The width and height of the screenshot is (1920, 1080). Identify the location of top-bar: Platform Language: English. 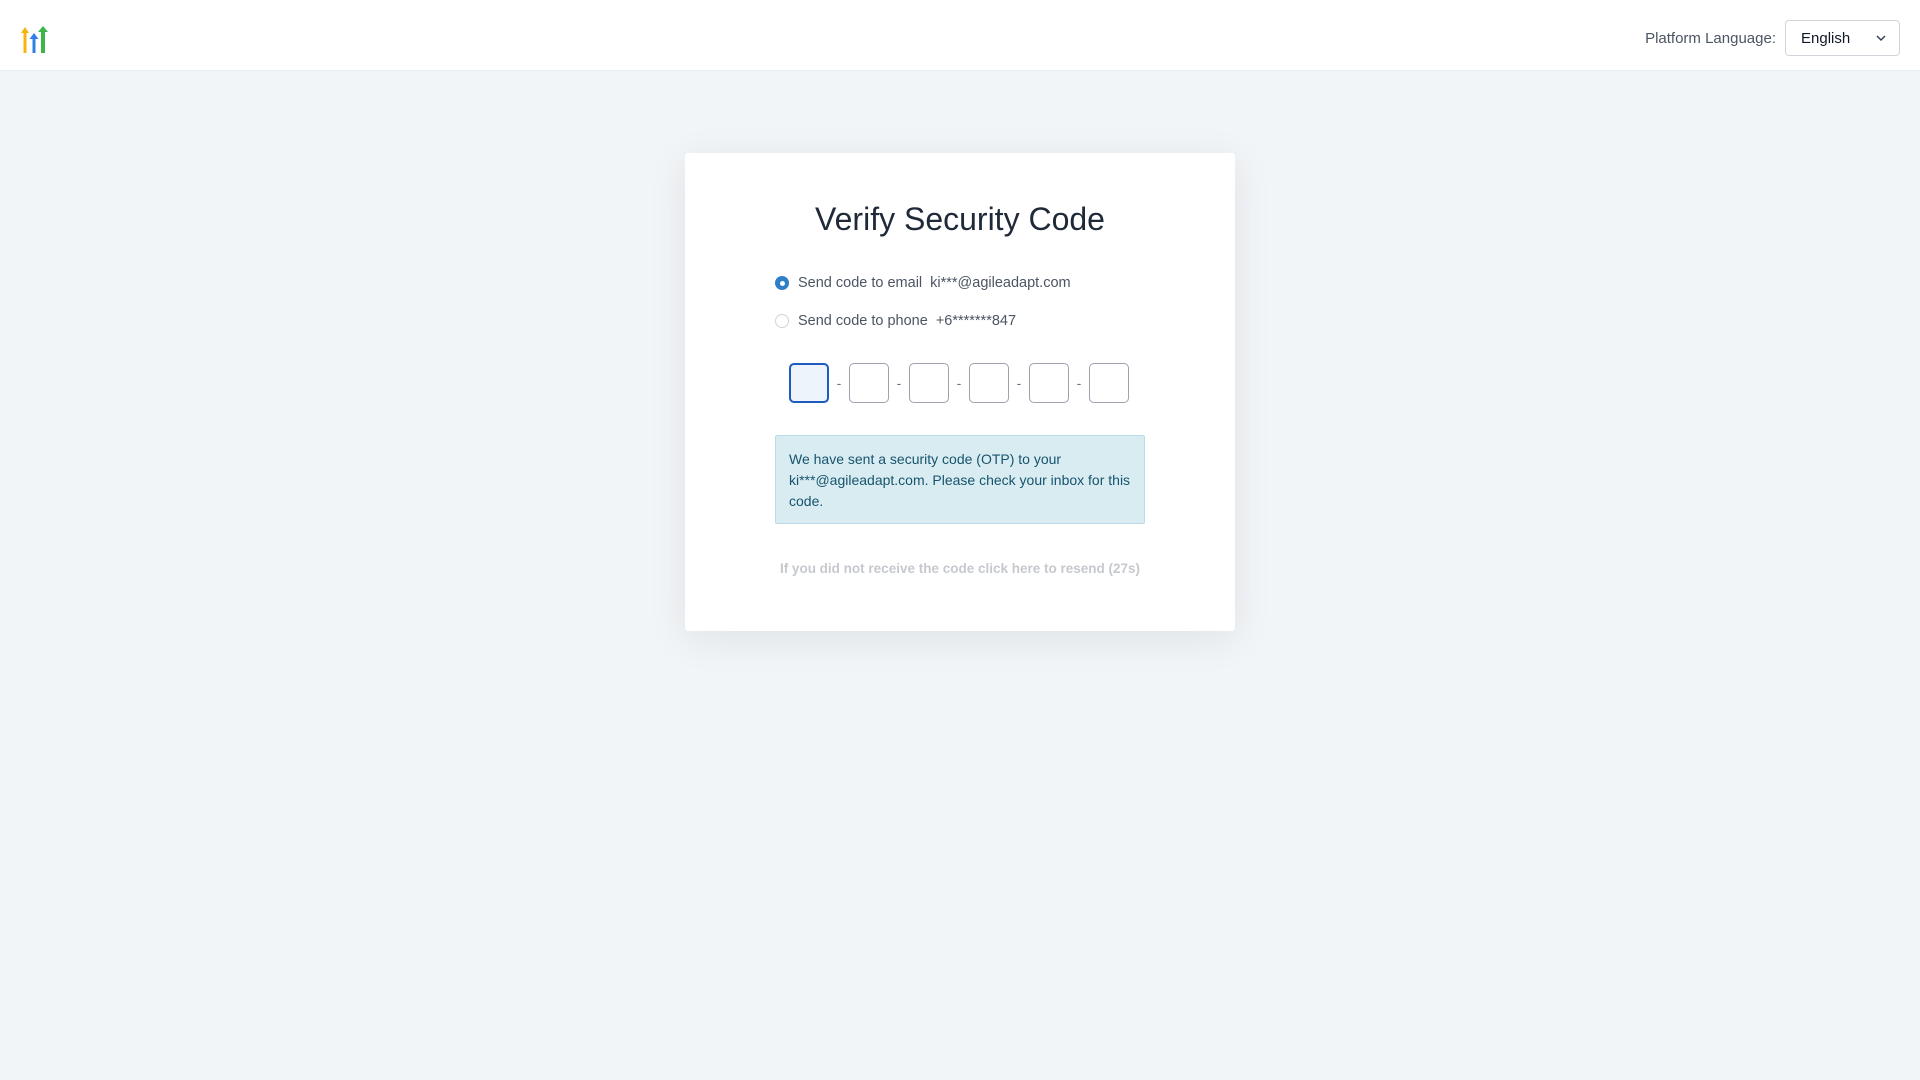
(960, 35).